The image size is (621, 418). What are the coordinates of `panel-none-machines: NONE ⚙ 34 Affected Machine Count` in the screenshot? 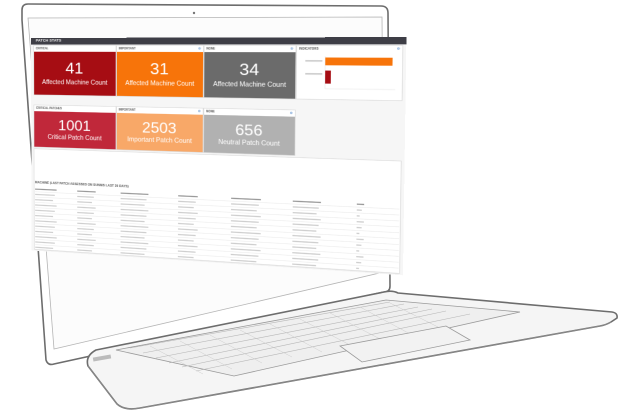 It's located at (250, 72).